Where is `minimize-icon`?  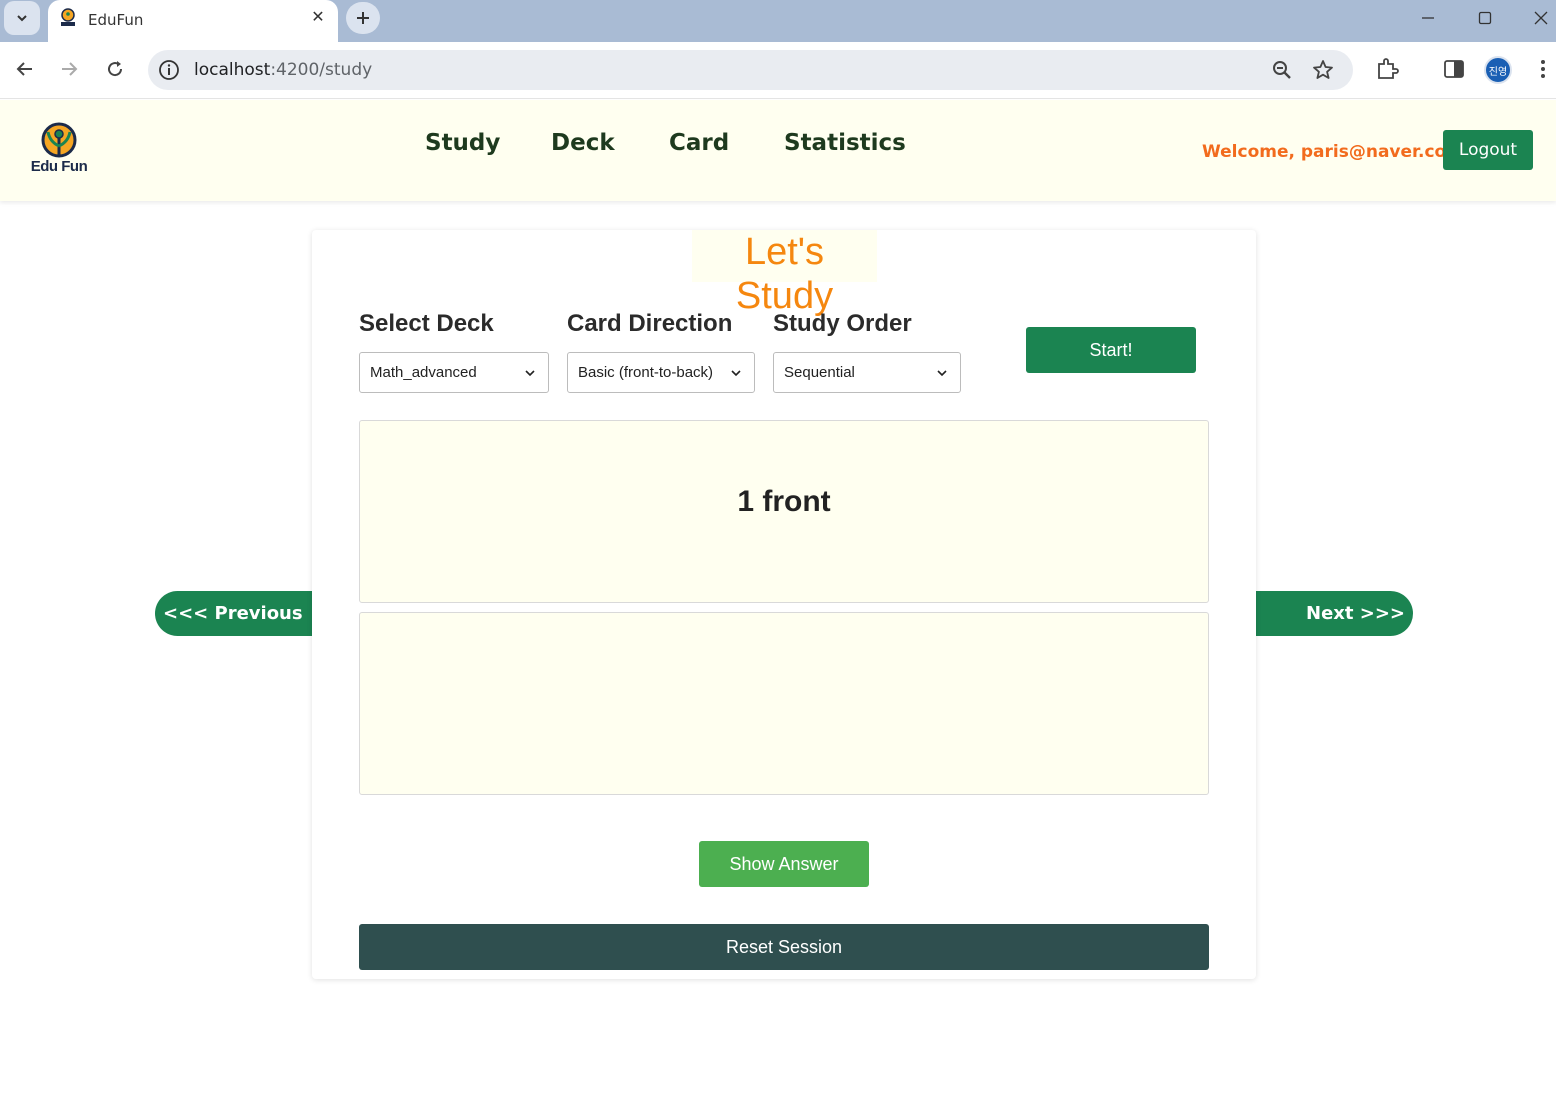 minimize-icon is located at coordinates (1428, 18).